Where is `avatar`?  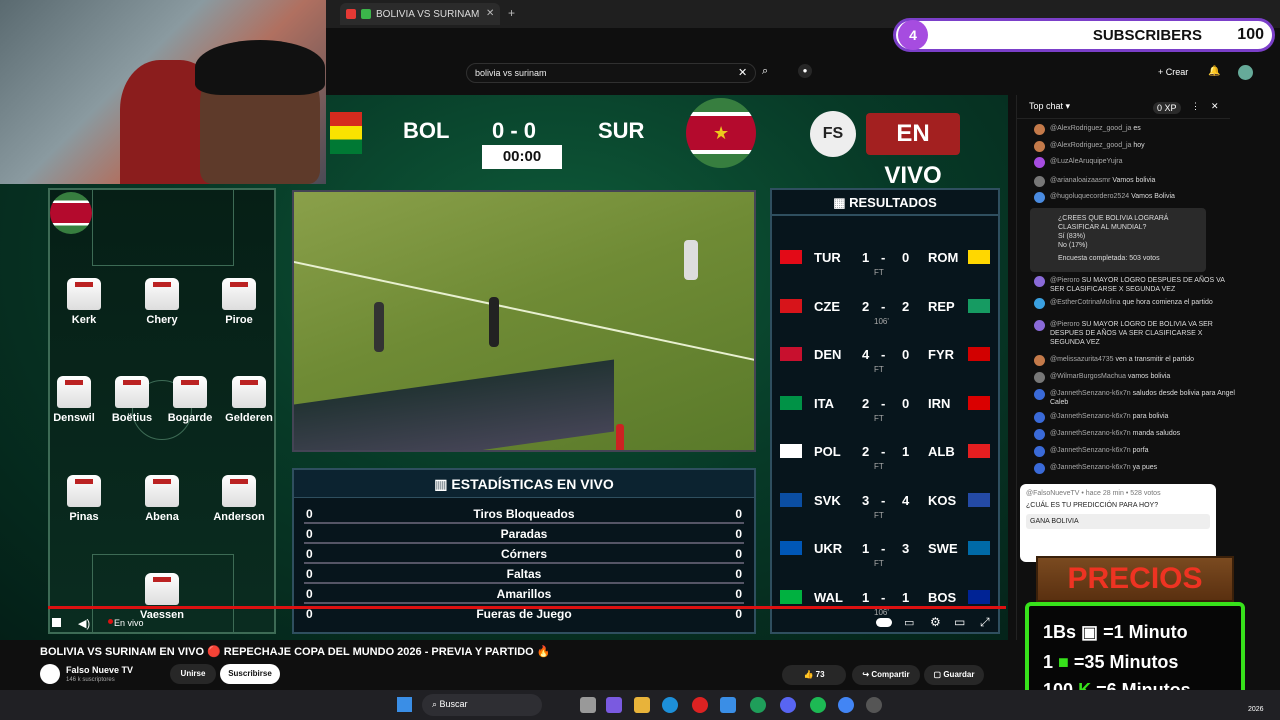
avatar is located at coordinates (1245, 72).